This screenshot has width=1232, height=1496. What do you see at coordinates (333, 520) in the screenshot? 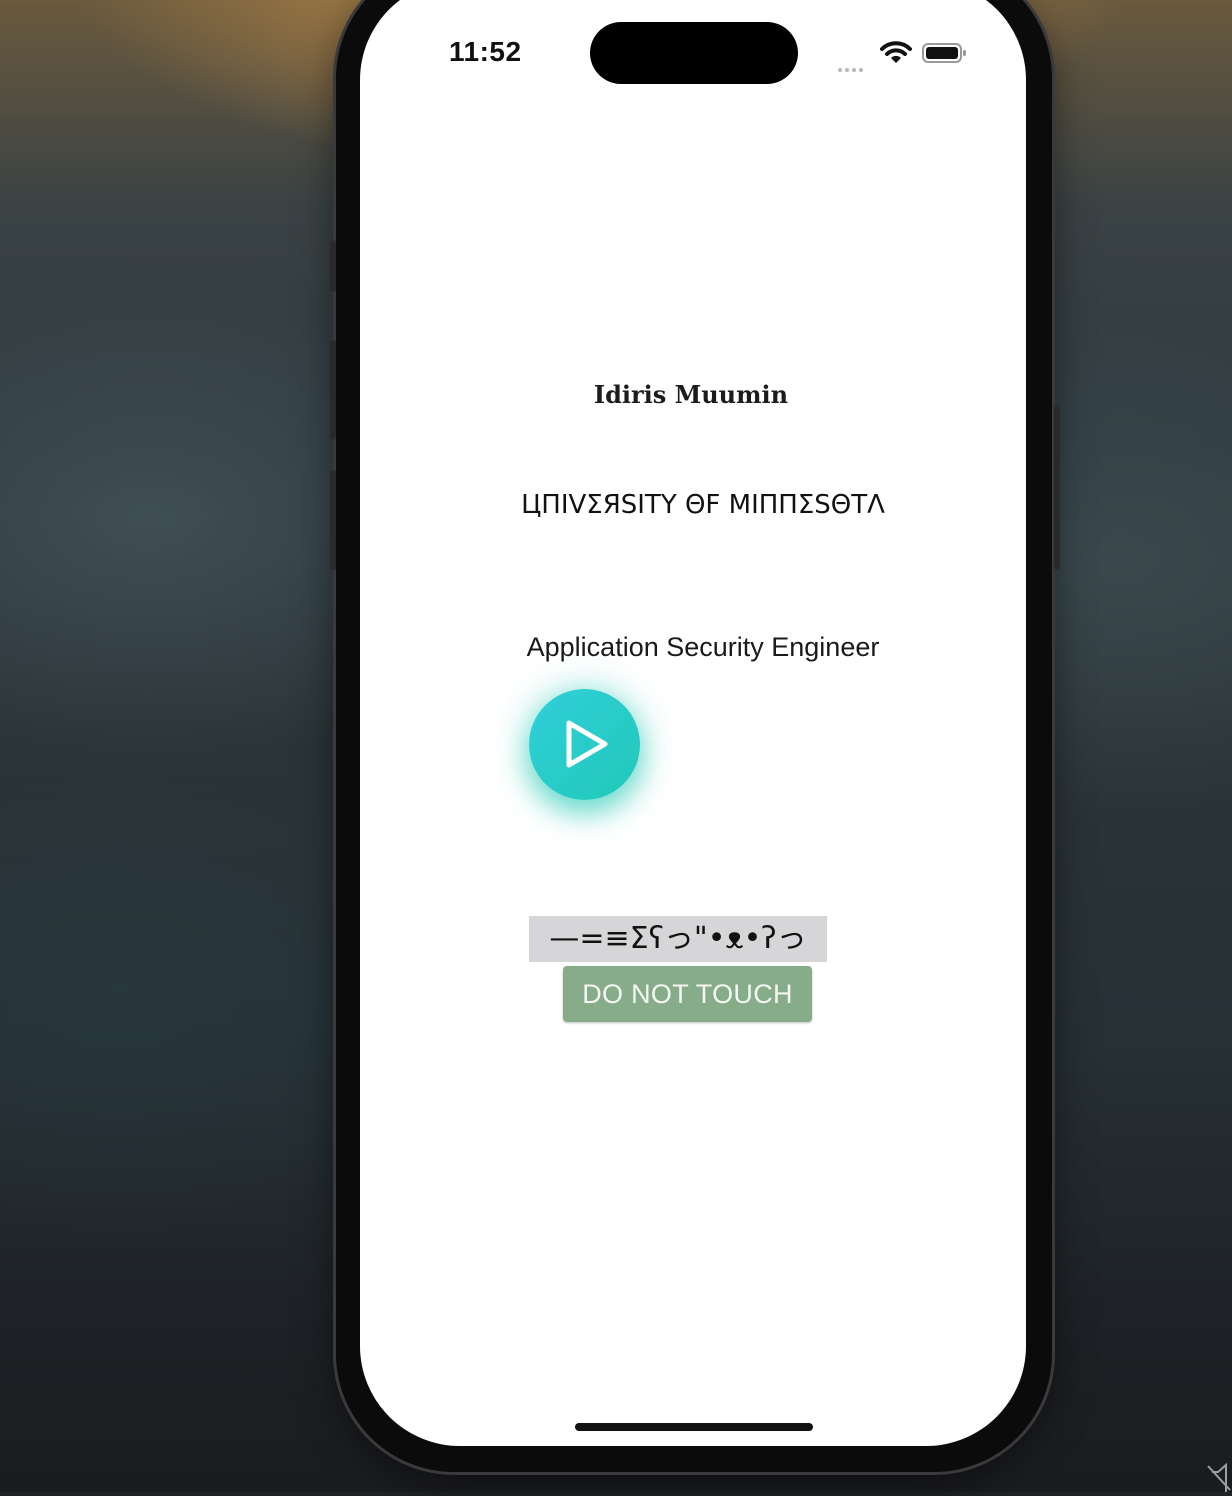
I see `volume-down-button` at bounding box center [333, 520].